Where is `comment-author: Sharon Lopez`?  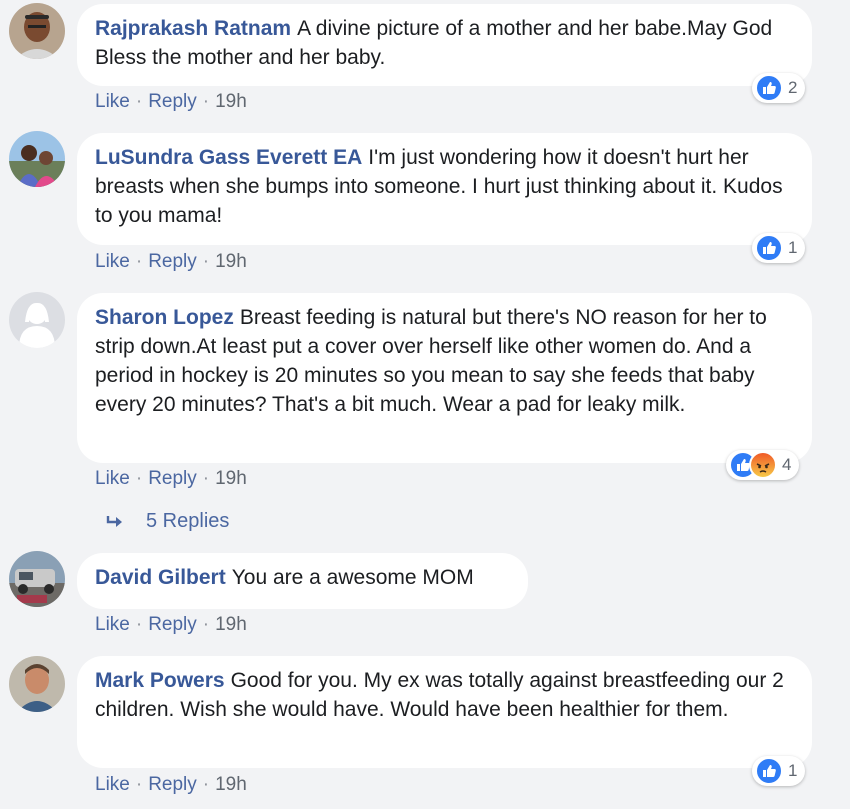
comment-author: Sharon Lopez is located at coordinates (164, 317).